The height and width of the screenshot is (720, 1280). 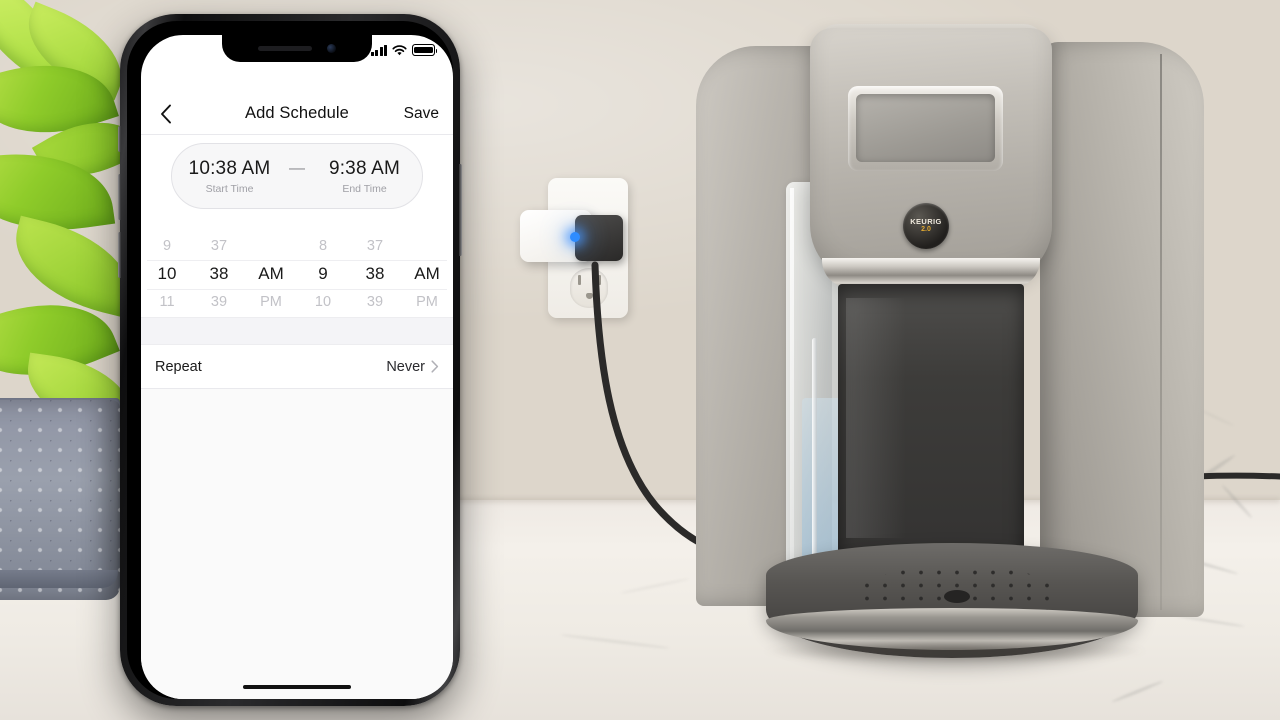 What do you see at coordinates (364, 189) in the screenshot?
I see `end-time-label: End Time` at bounding box center [364, 189].